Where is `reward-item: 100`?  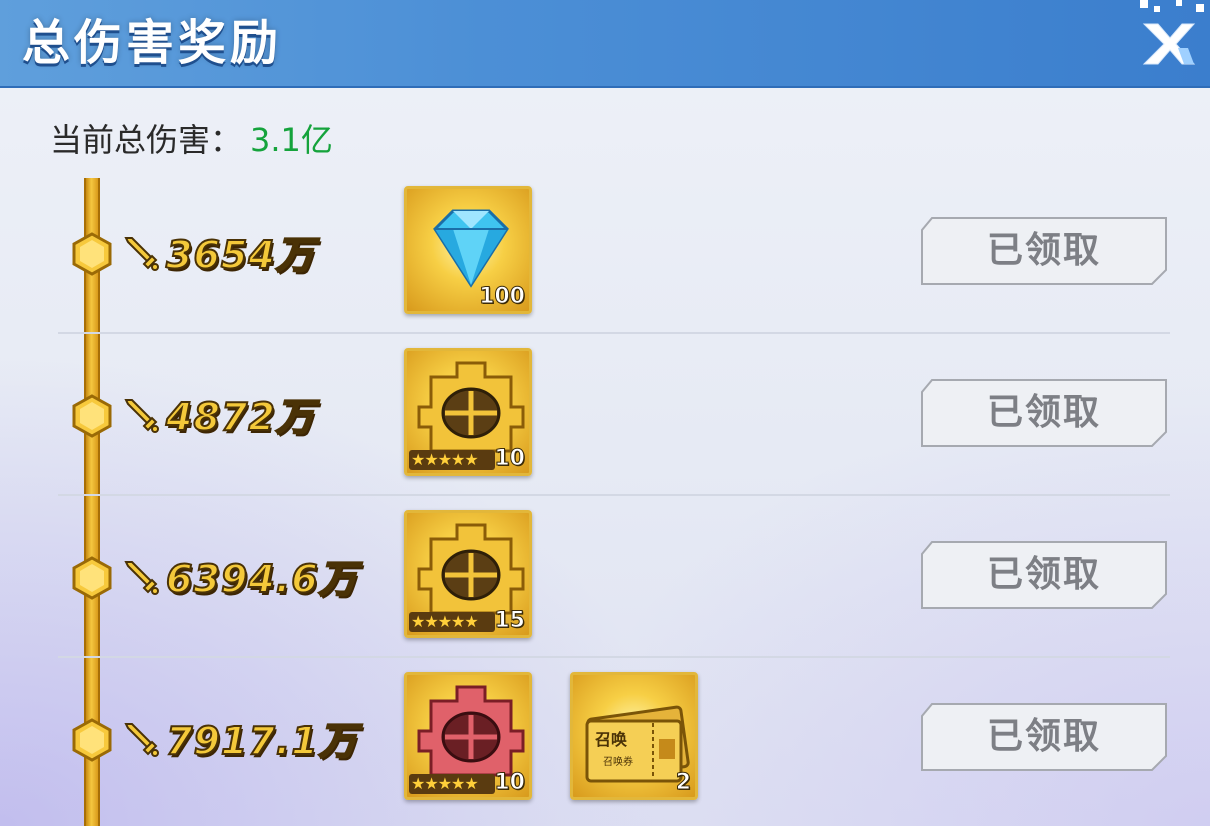
reward-item: 100 is located at coordinates (468, 250).